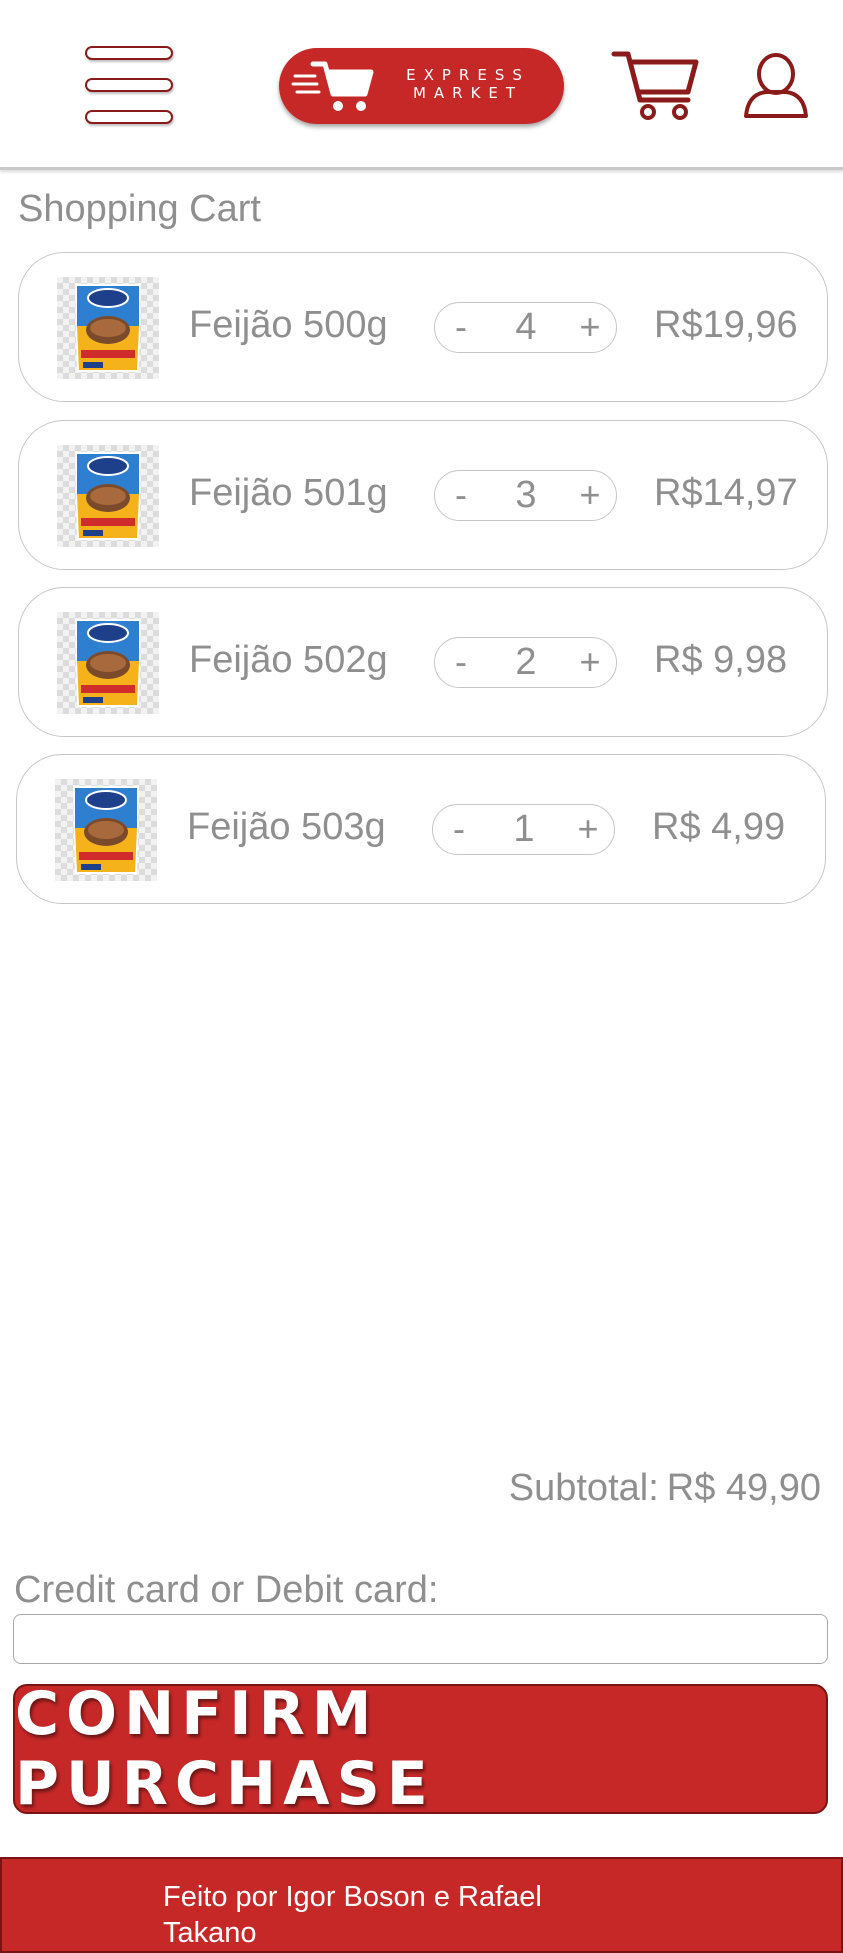 This screenshot has width=843, height=1953. Describe the element at coordinates (656, 85) in the screenshot. I see `shopping-cart-icon` at that location.